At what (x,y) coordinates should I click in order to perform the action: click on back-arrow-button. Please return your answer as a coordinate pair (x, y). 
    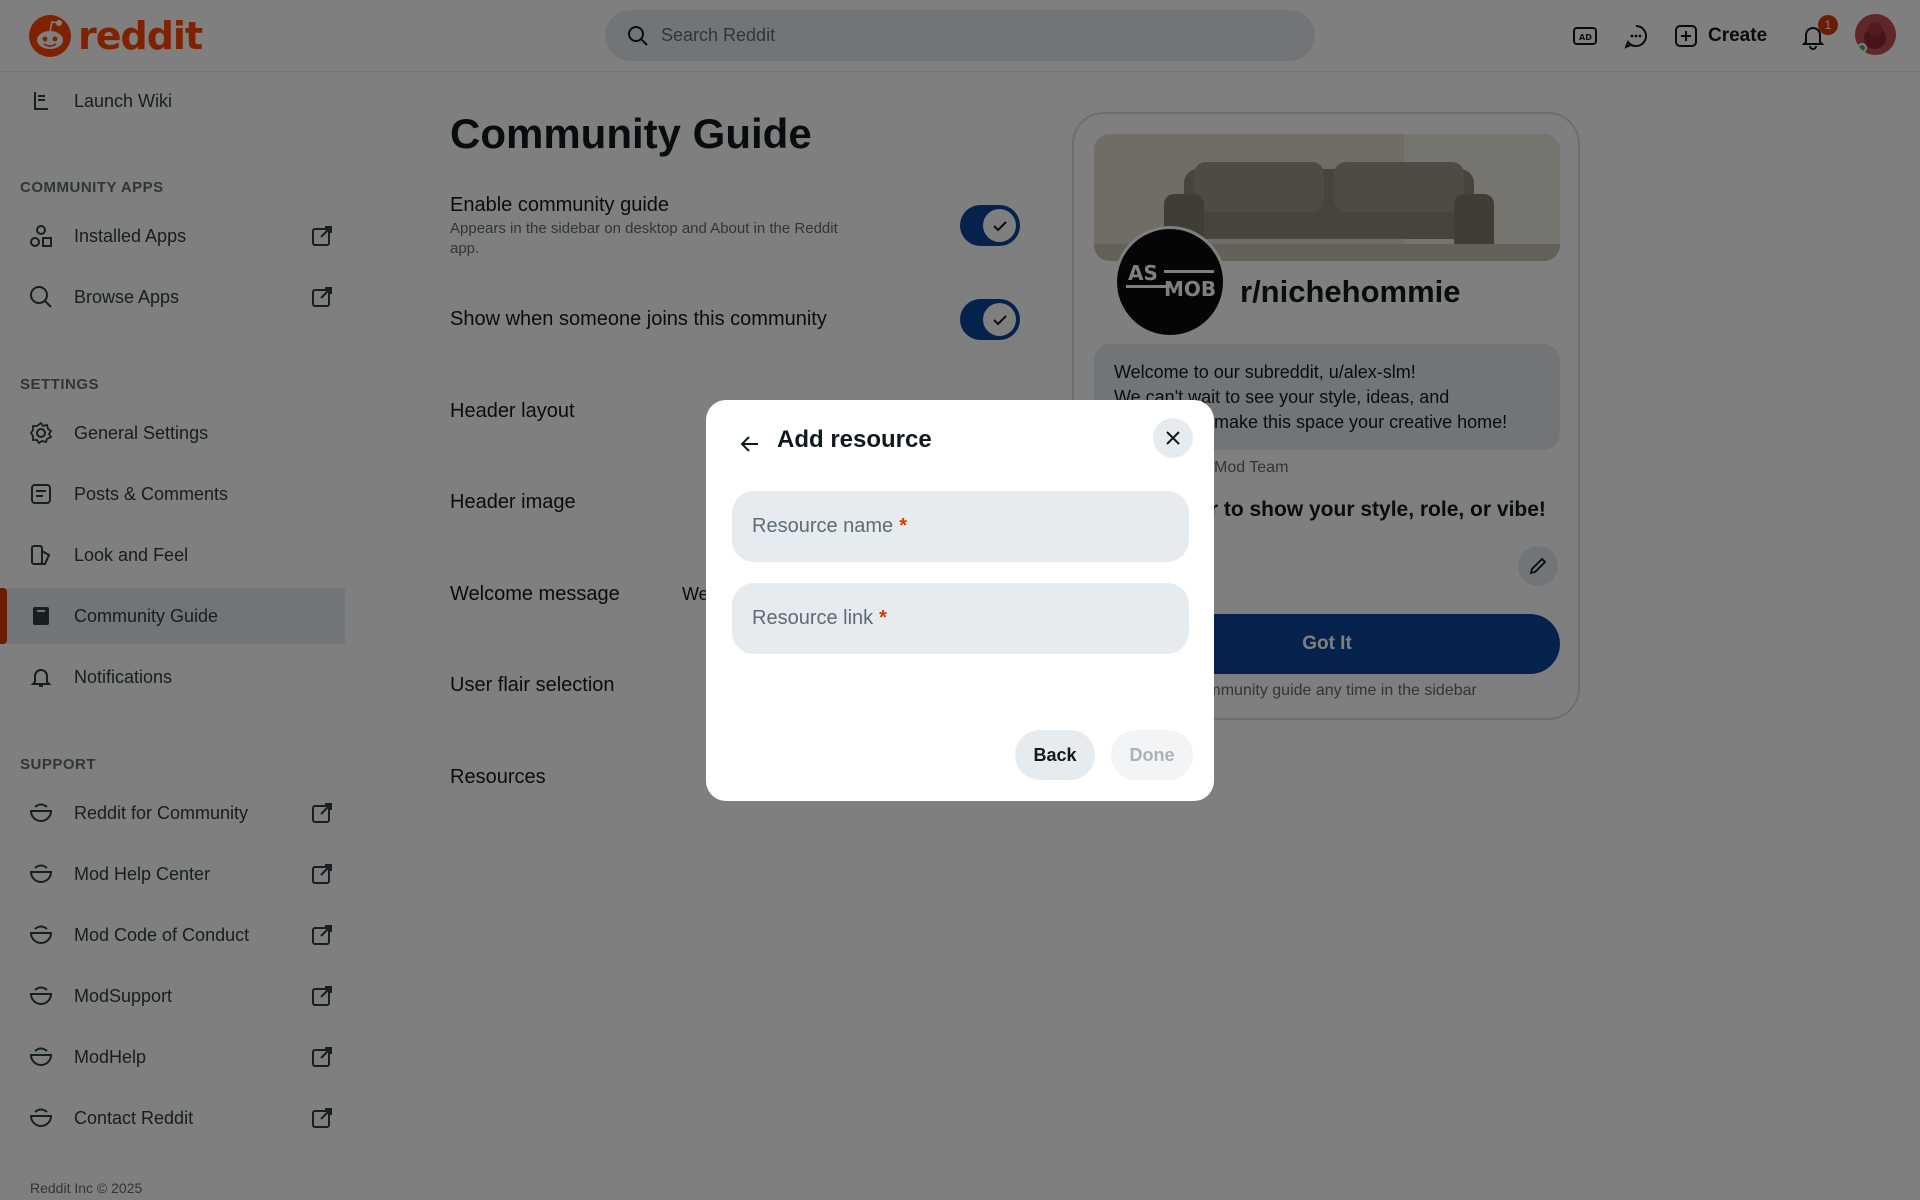
    Looking at the image, I should click on (750, 444).